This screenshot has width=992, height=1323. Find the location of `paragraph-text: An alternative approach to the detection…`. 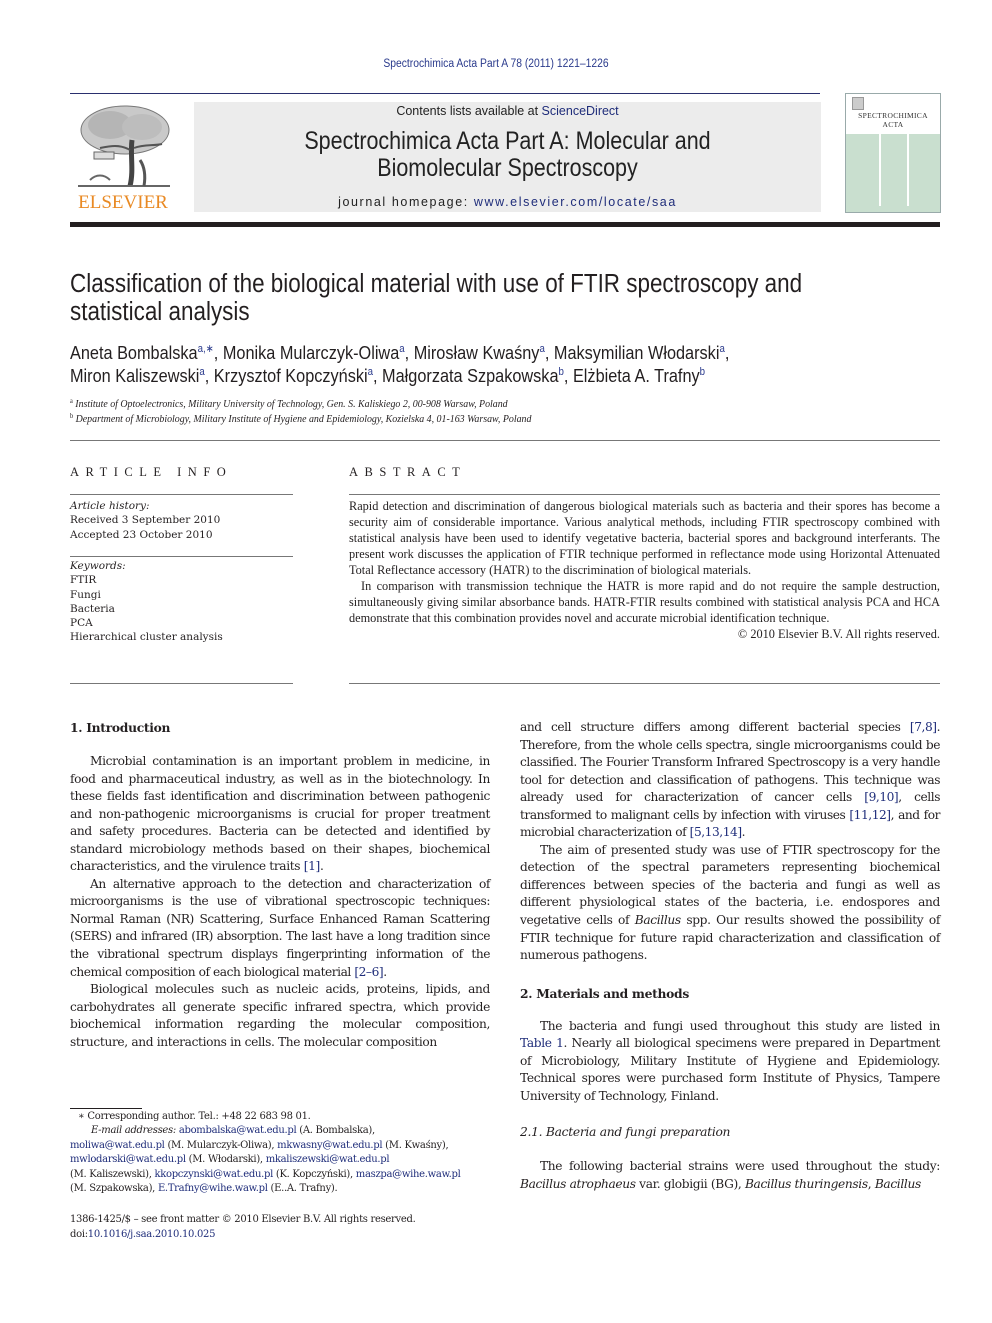

paragraph-text: An alternative approach to the detection… is located at coordinates (280, 927).